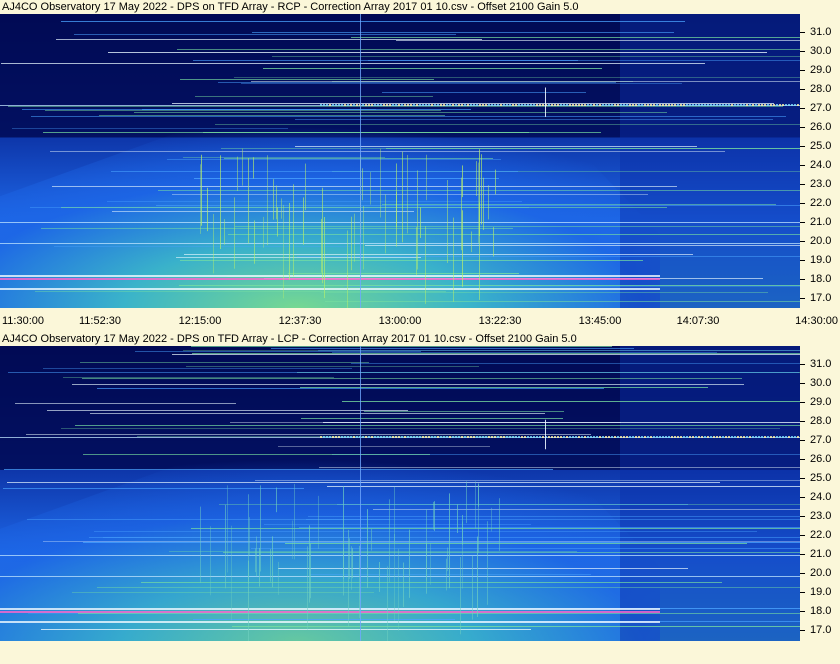 The width and height of the screenshot is (840, 664). What do you see at coordinates (600, 321) in the screenshot?
I see `x-tick-label: 13:45:00` at bounding box center [600, 321].